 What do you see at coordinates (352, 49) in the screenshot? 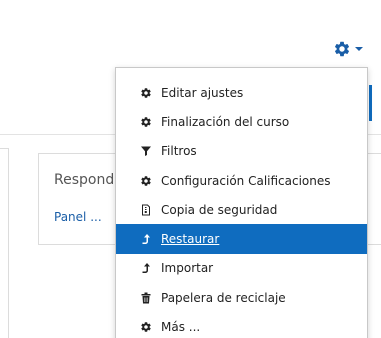
I see `settings-menu-toggle` at bounding box center [352, 49].